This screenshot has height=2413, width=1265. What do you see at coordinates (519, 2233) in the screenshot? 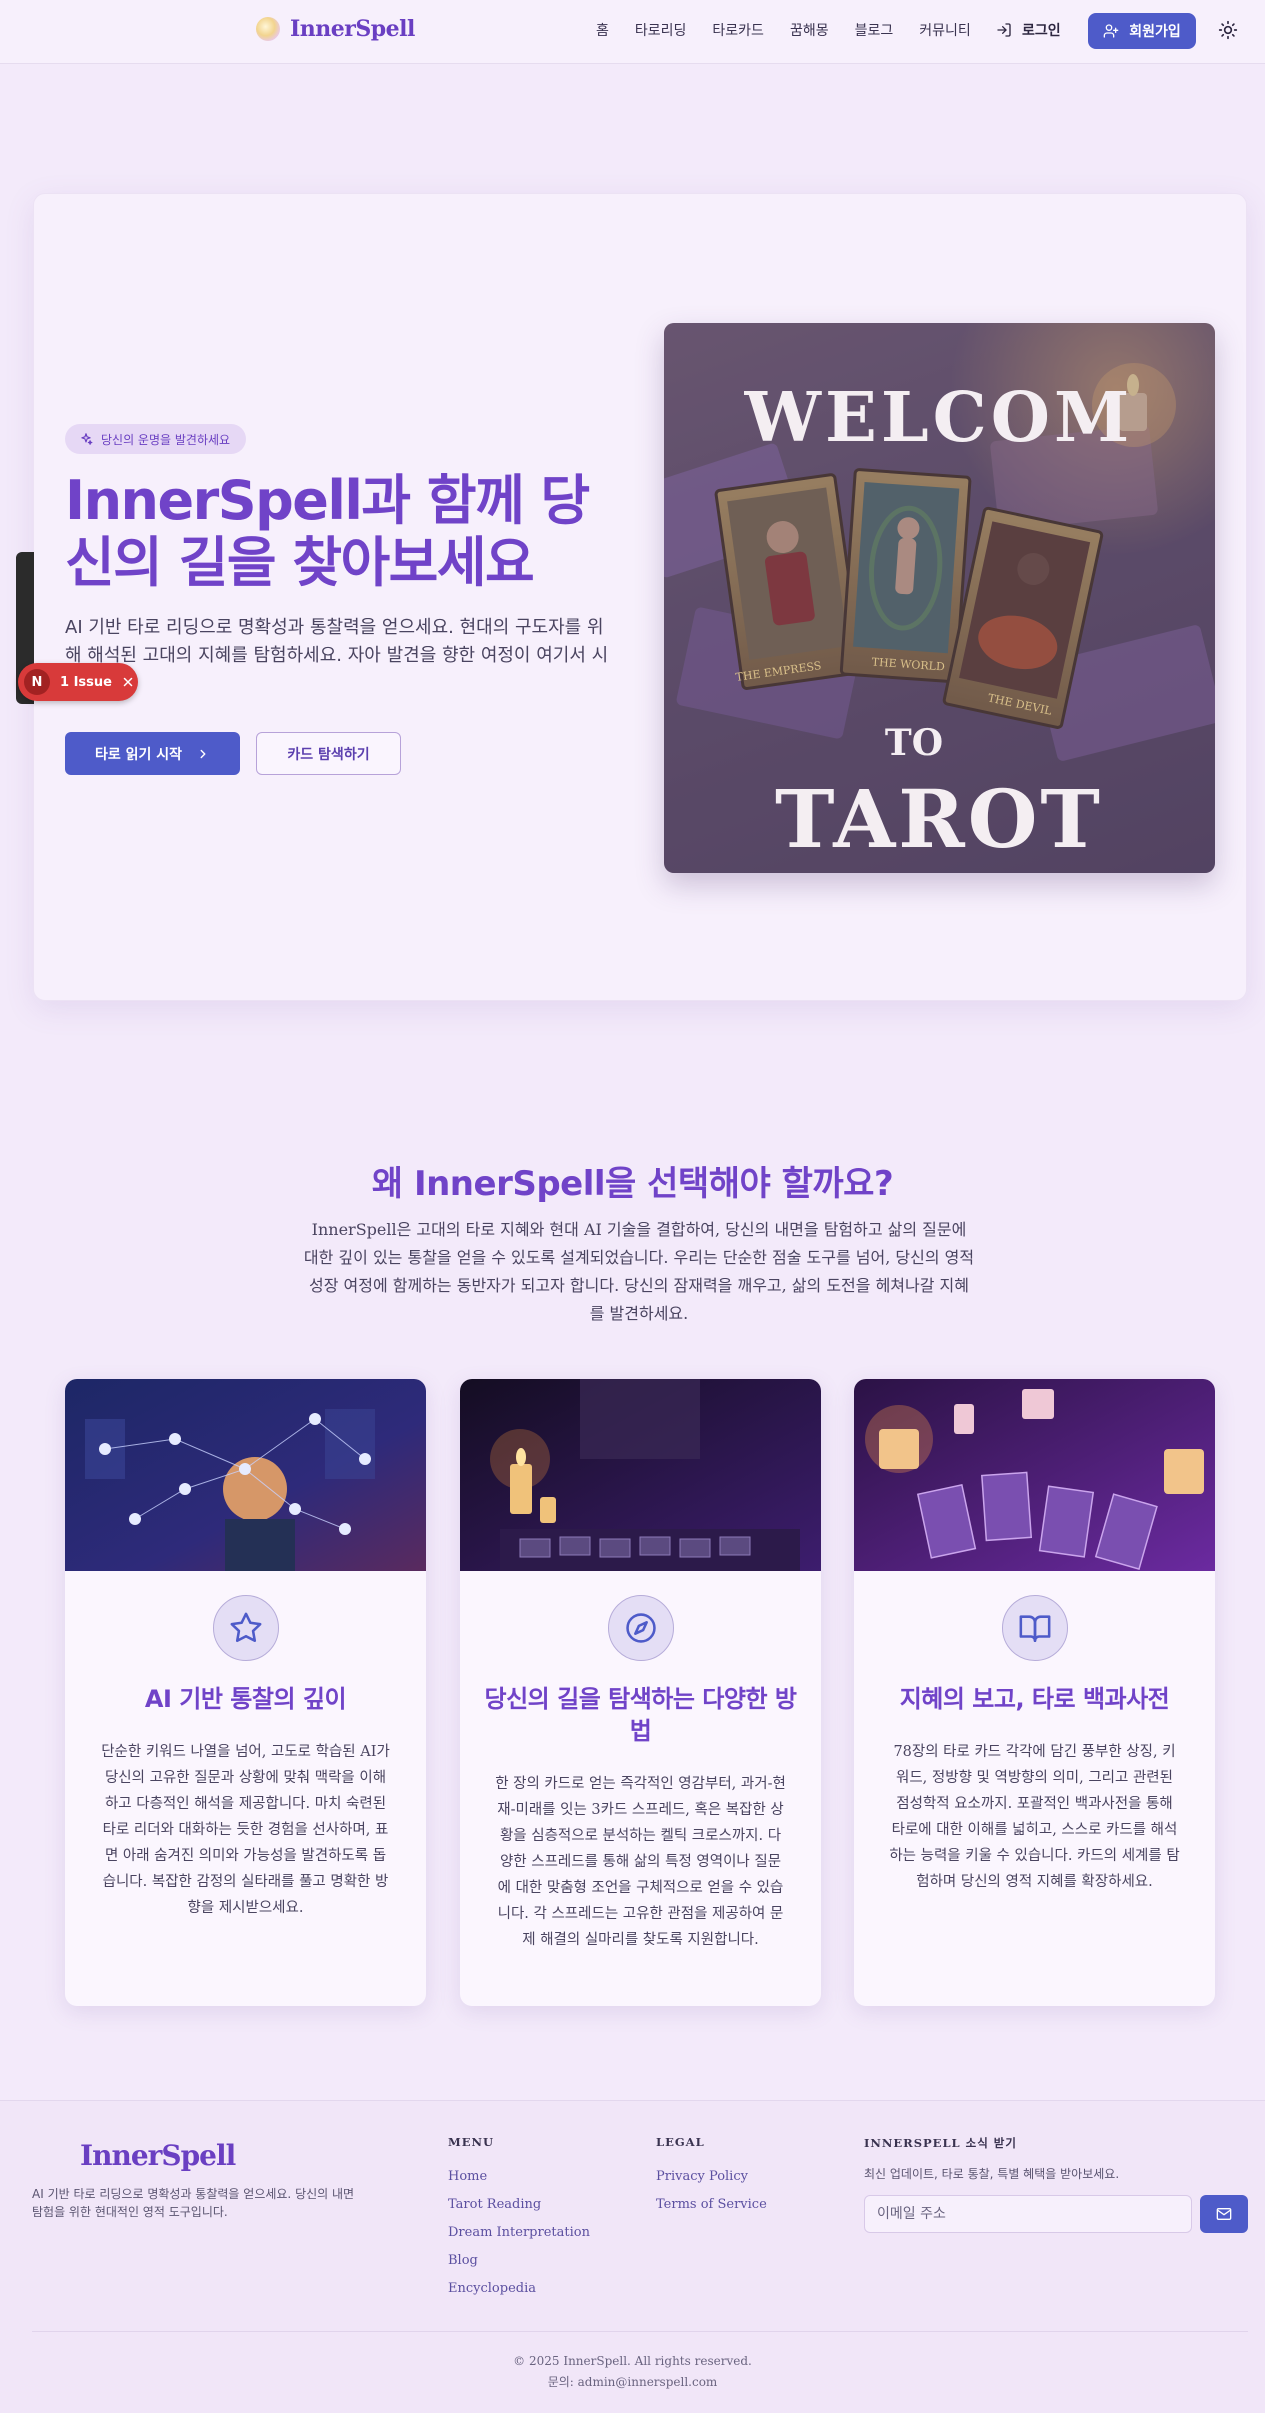
I see `footer-link-dream: Dream Interpretation` at bounding box center [519, 2233].